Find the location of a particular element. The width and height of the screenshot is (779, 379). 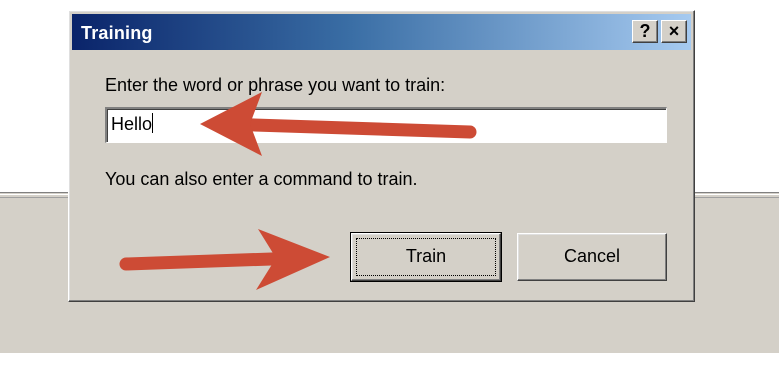

train-button: Train is located at coordinates (426, 257).